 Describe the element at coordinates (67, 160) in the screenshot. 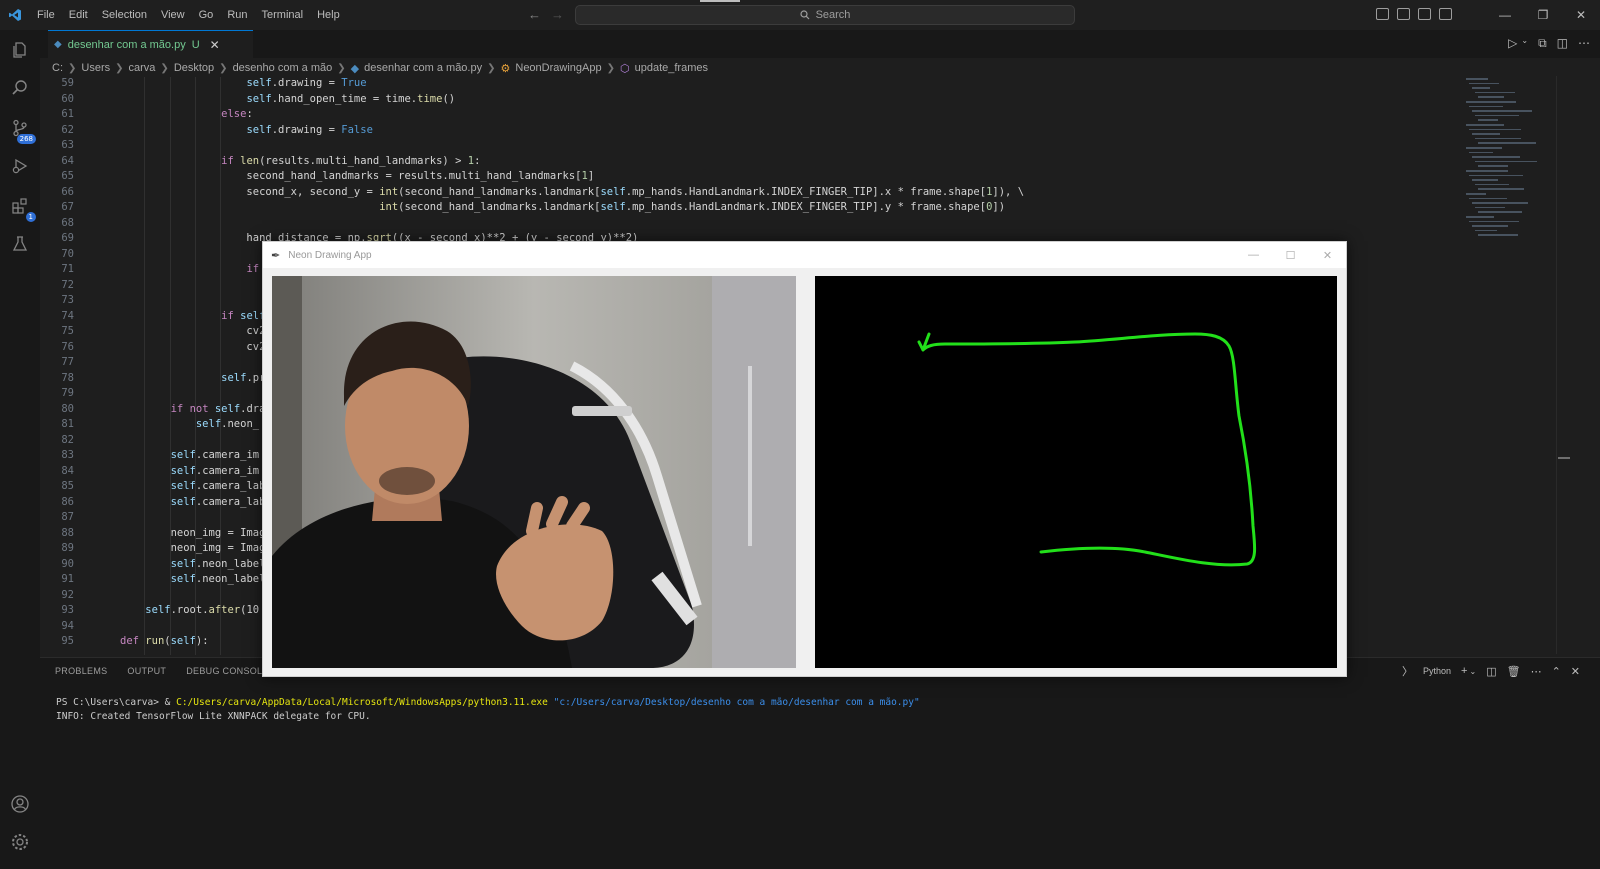

I see `line-number: 64` at that location.